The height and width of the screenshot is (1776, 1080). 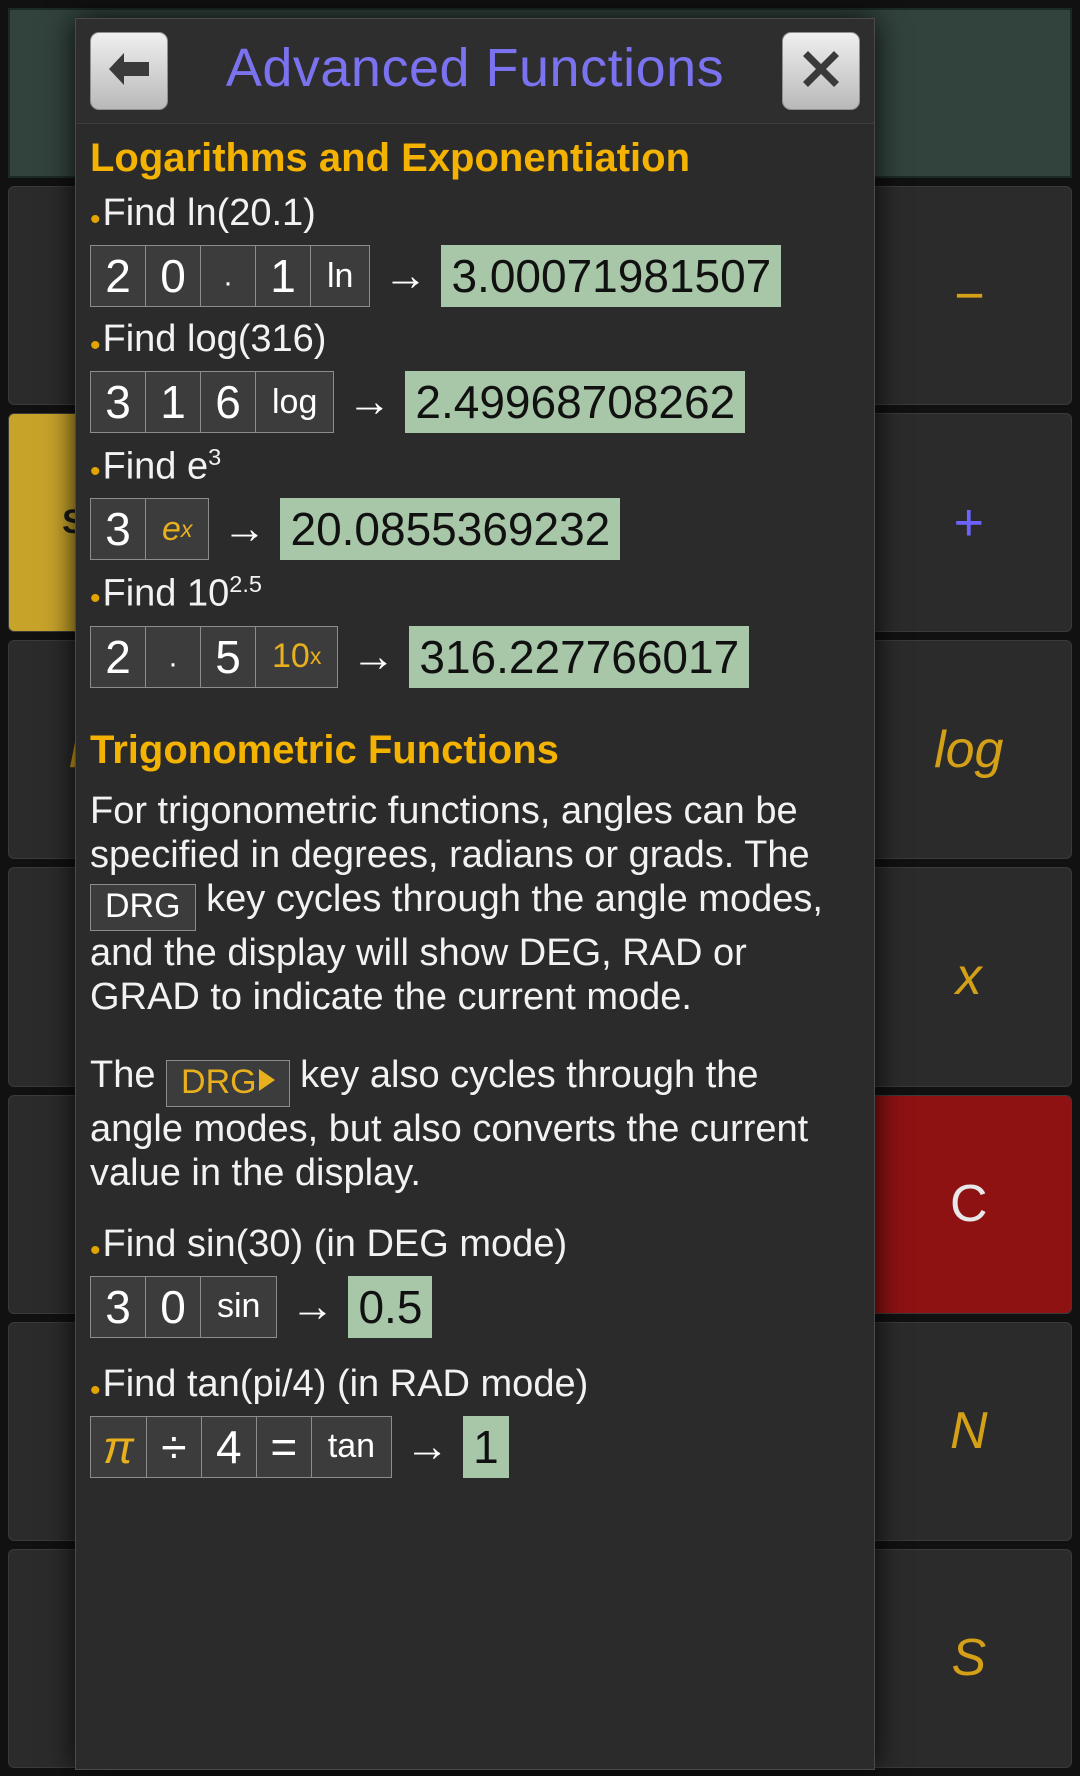 I want to click on back-arrow-icon, so click(x=129, y=71).